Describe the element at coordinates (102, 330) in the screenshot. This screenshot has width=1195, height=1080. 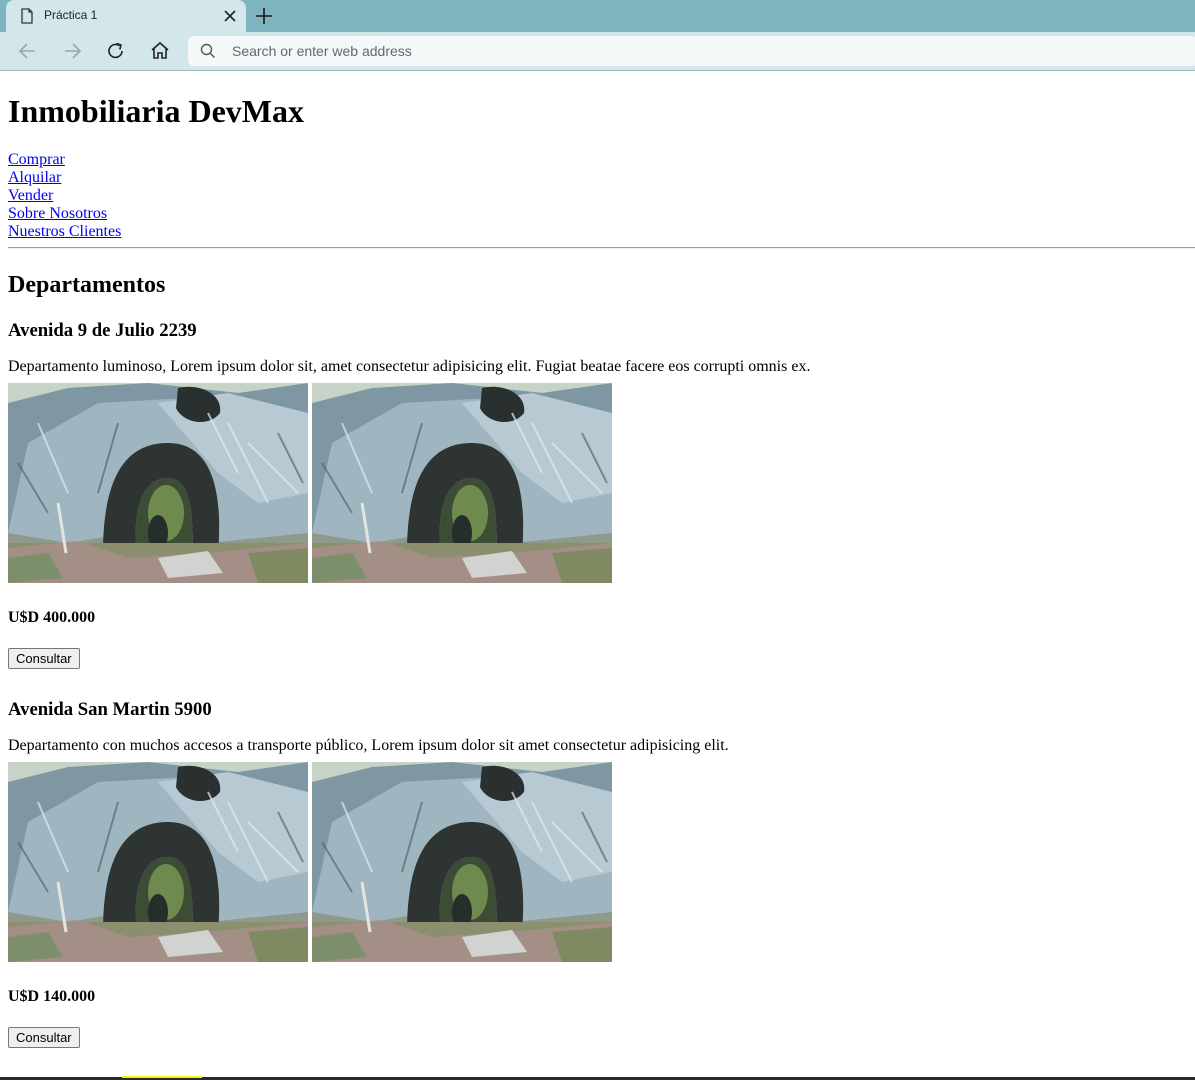
I see `listing-address: Avenida 9 de Julio 2239` at that location.